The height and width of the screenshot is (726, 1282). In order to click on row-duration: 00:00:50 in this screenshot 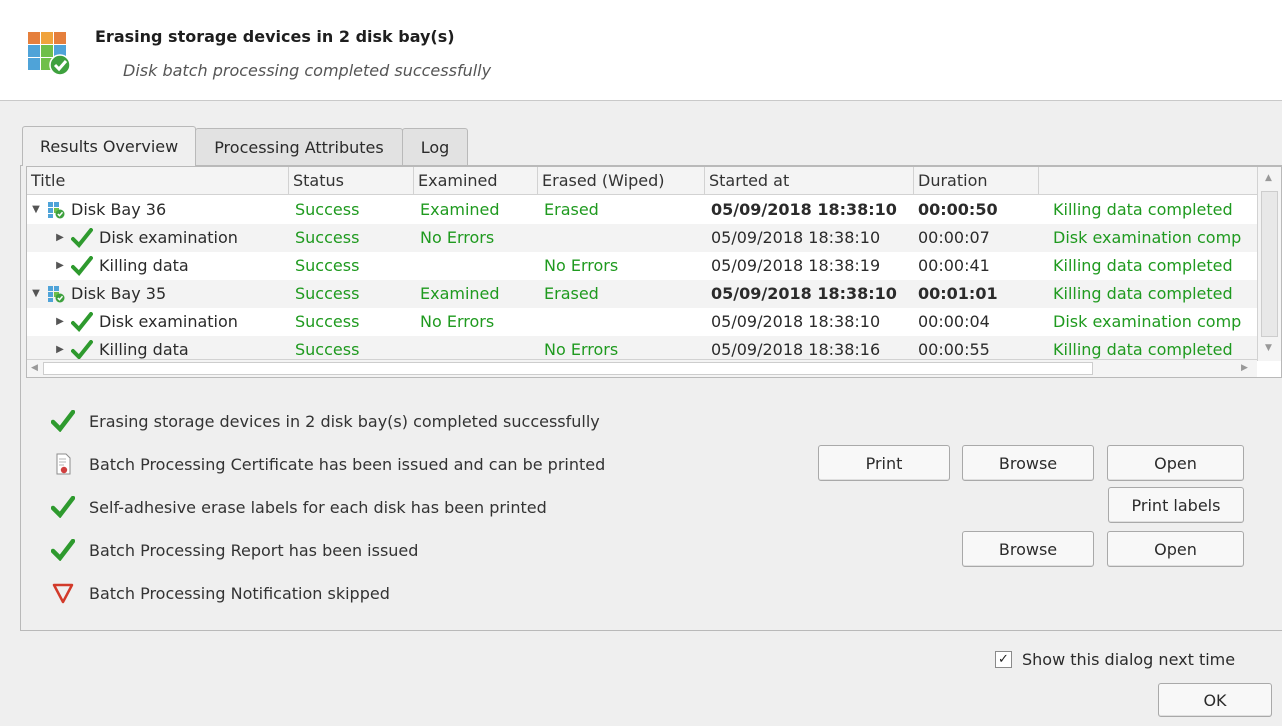, I will do `click(958, 209)`.